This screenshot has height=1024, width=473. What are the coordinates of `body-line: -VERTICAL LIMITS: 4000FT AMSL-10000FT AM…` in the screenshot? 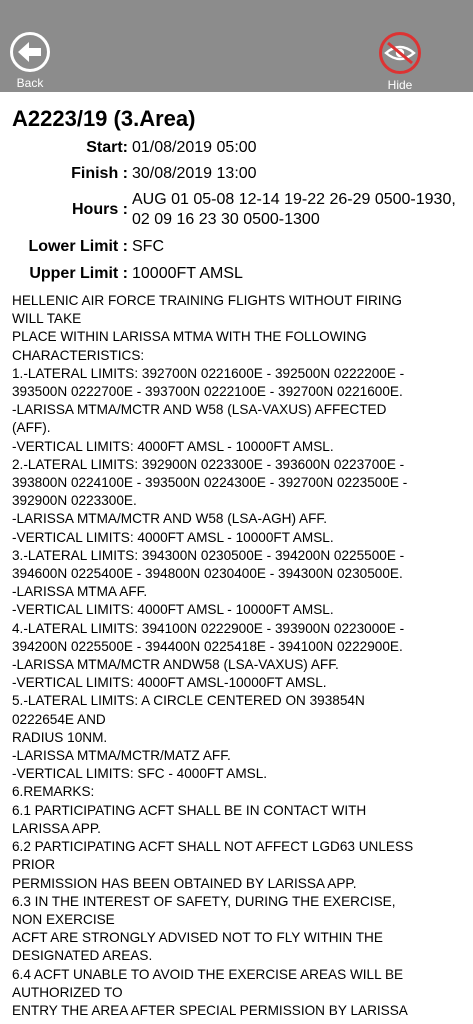 It's located at (169, 683).